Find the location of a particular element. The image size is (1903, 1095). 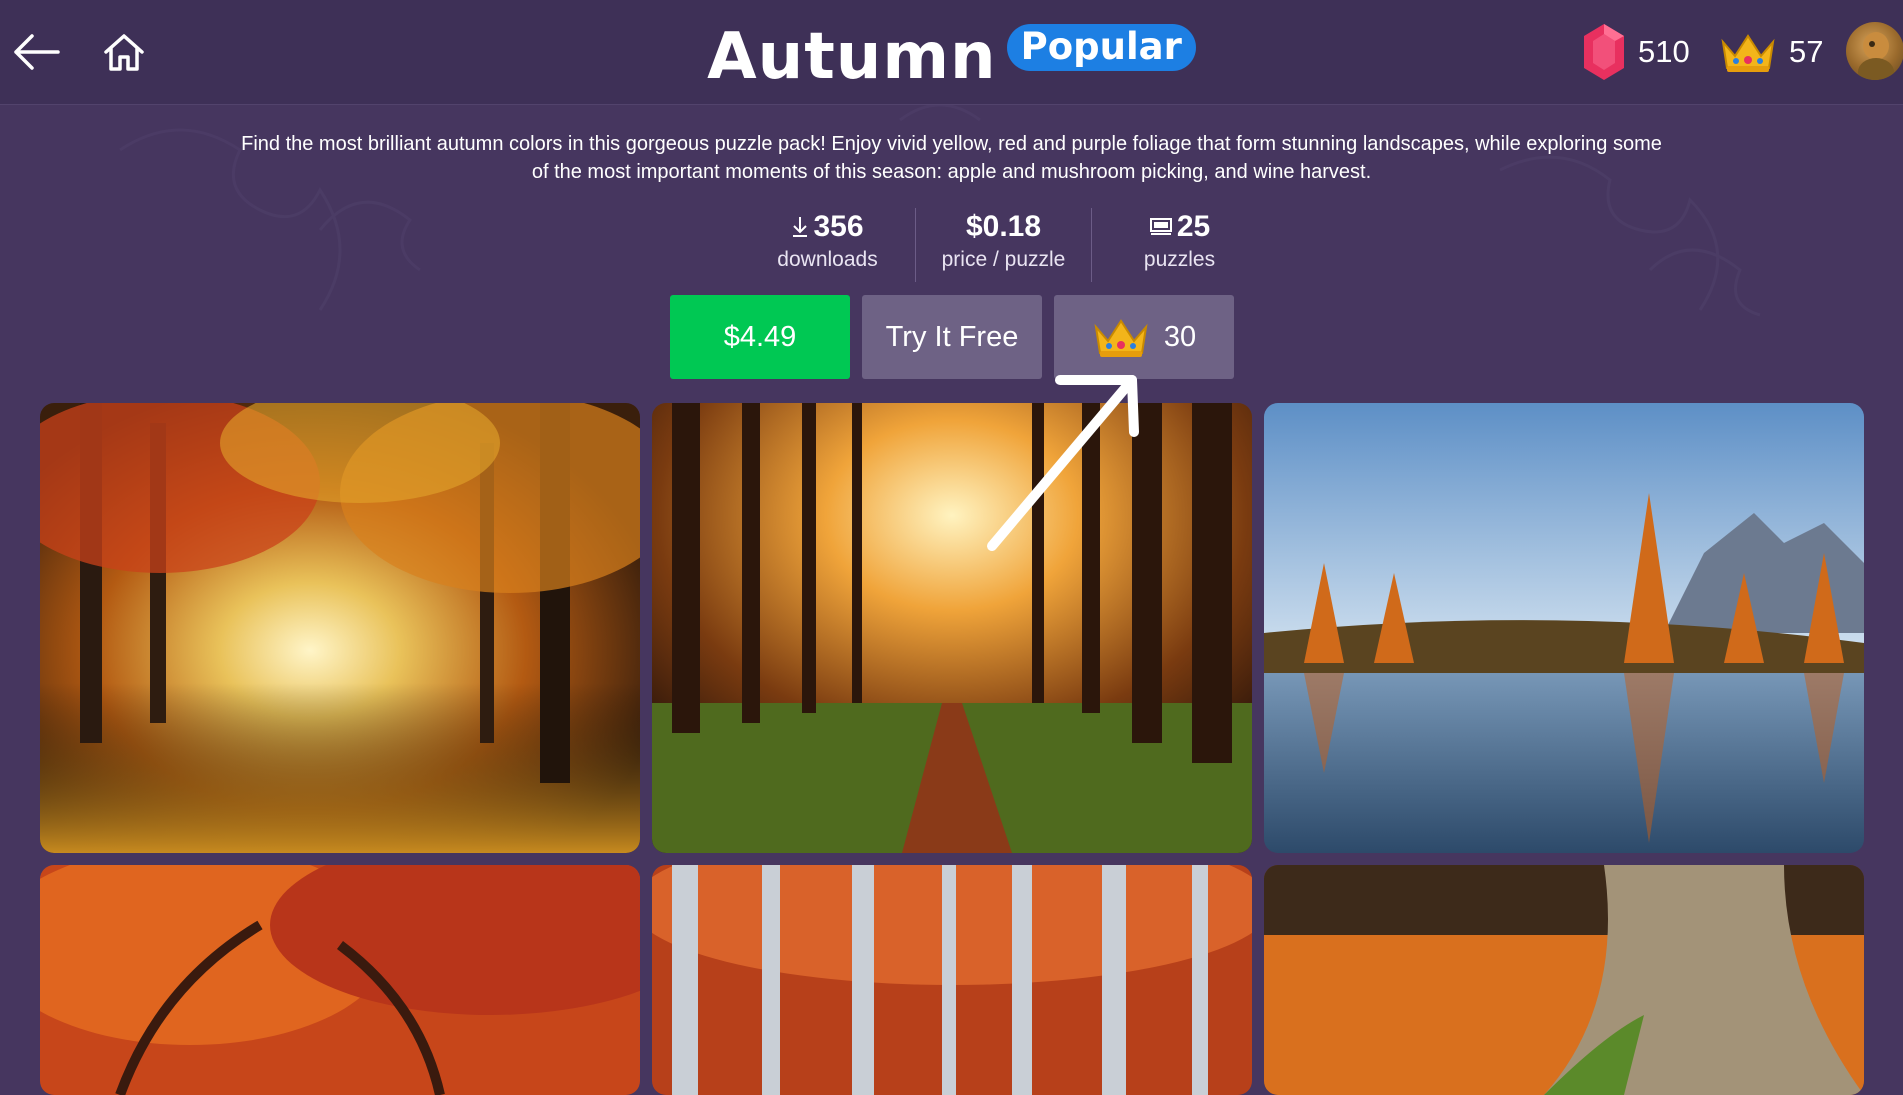

puzzles-label: puzzles is located at coordinates (1179, 259).